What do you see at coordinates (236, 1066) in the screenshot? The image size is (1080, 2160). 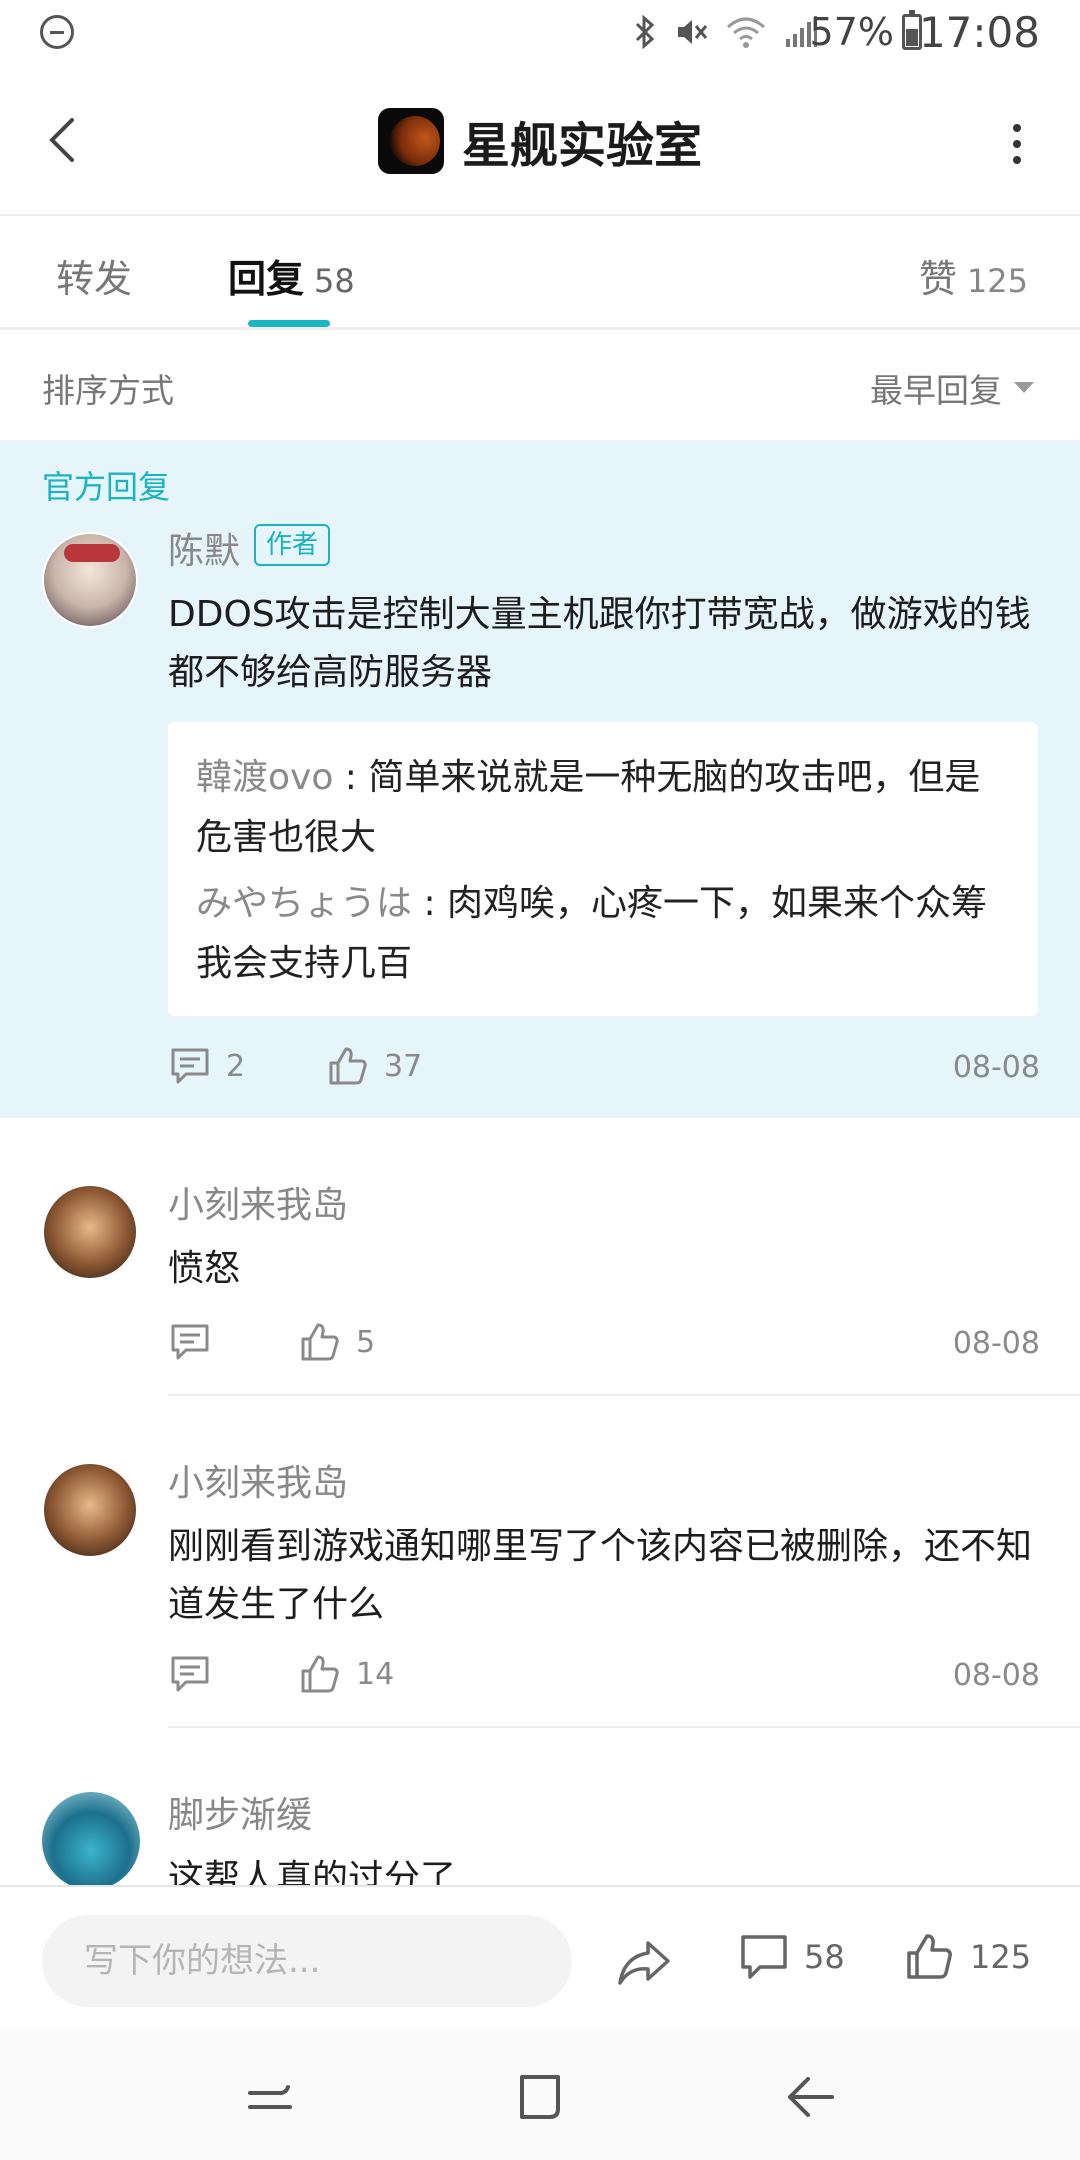 I see `comment-count: 2` at bounding box center [236, 1066].